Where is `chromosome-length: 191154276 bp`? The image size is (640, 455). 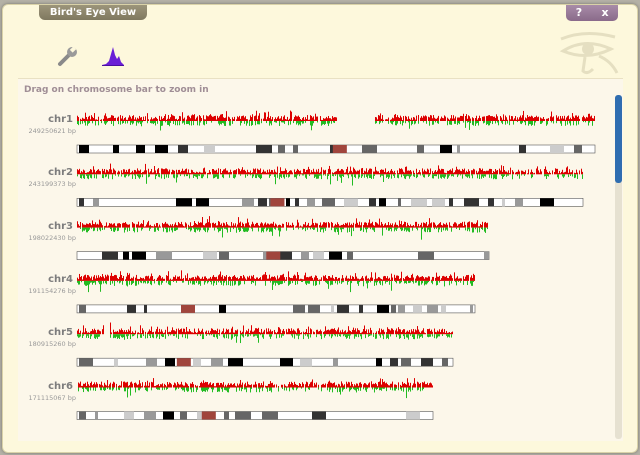 chromosome-length: 191154276 bp is located at coordinates (52, 290).